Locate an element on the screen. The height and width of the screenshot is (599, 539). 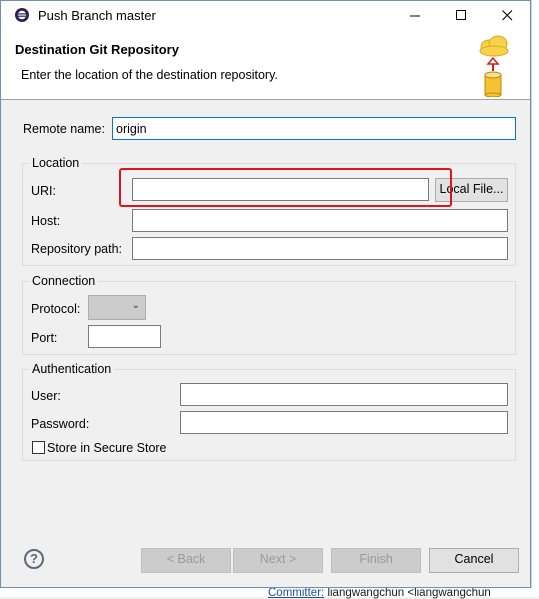
connection-group-title: Connection is located at coordinates (64, 281).